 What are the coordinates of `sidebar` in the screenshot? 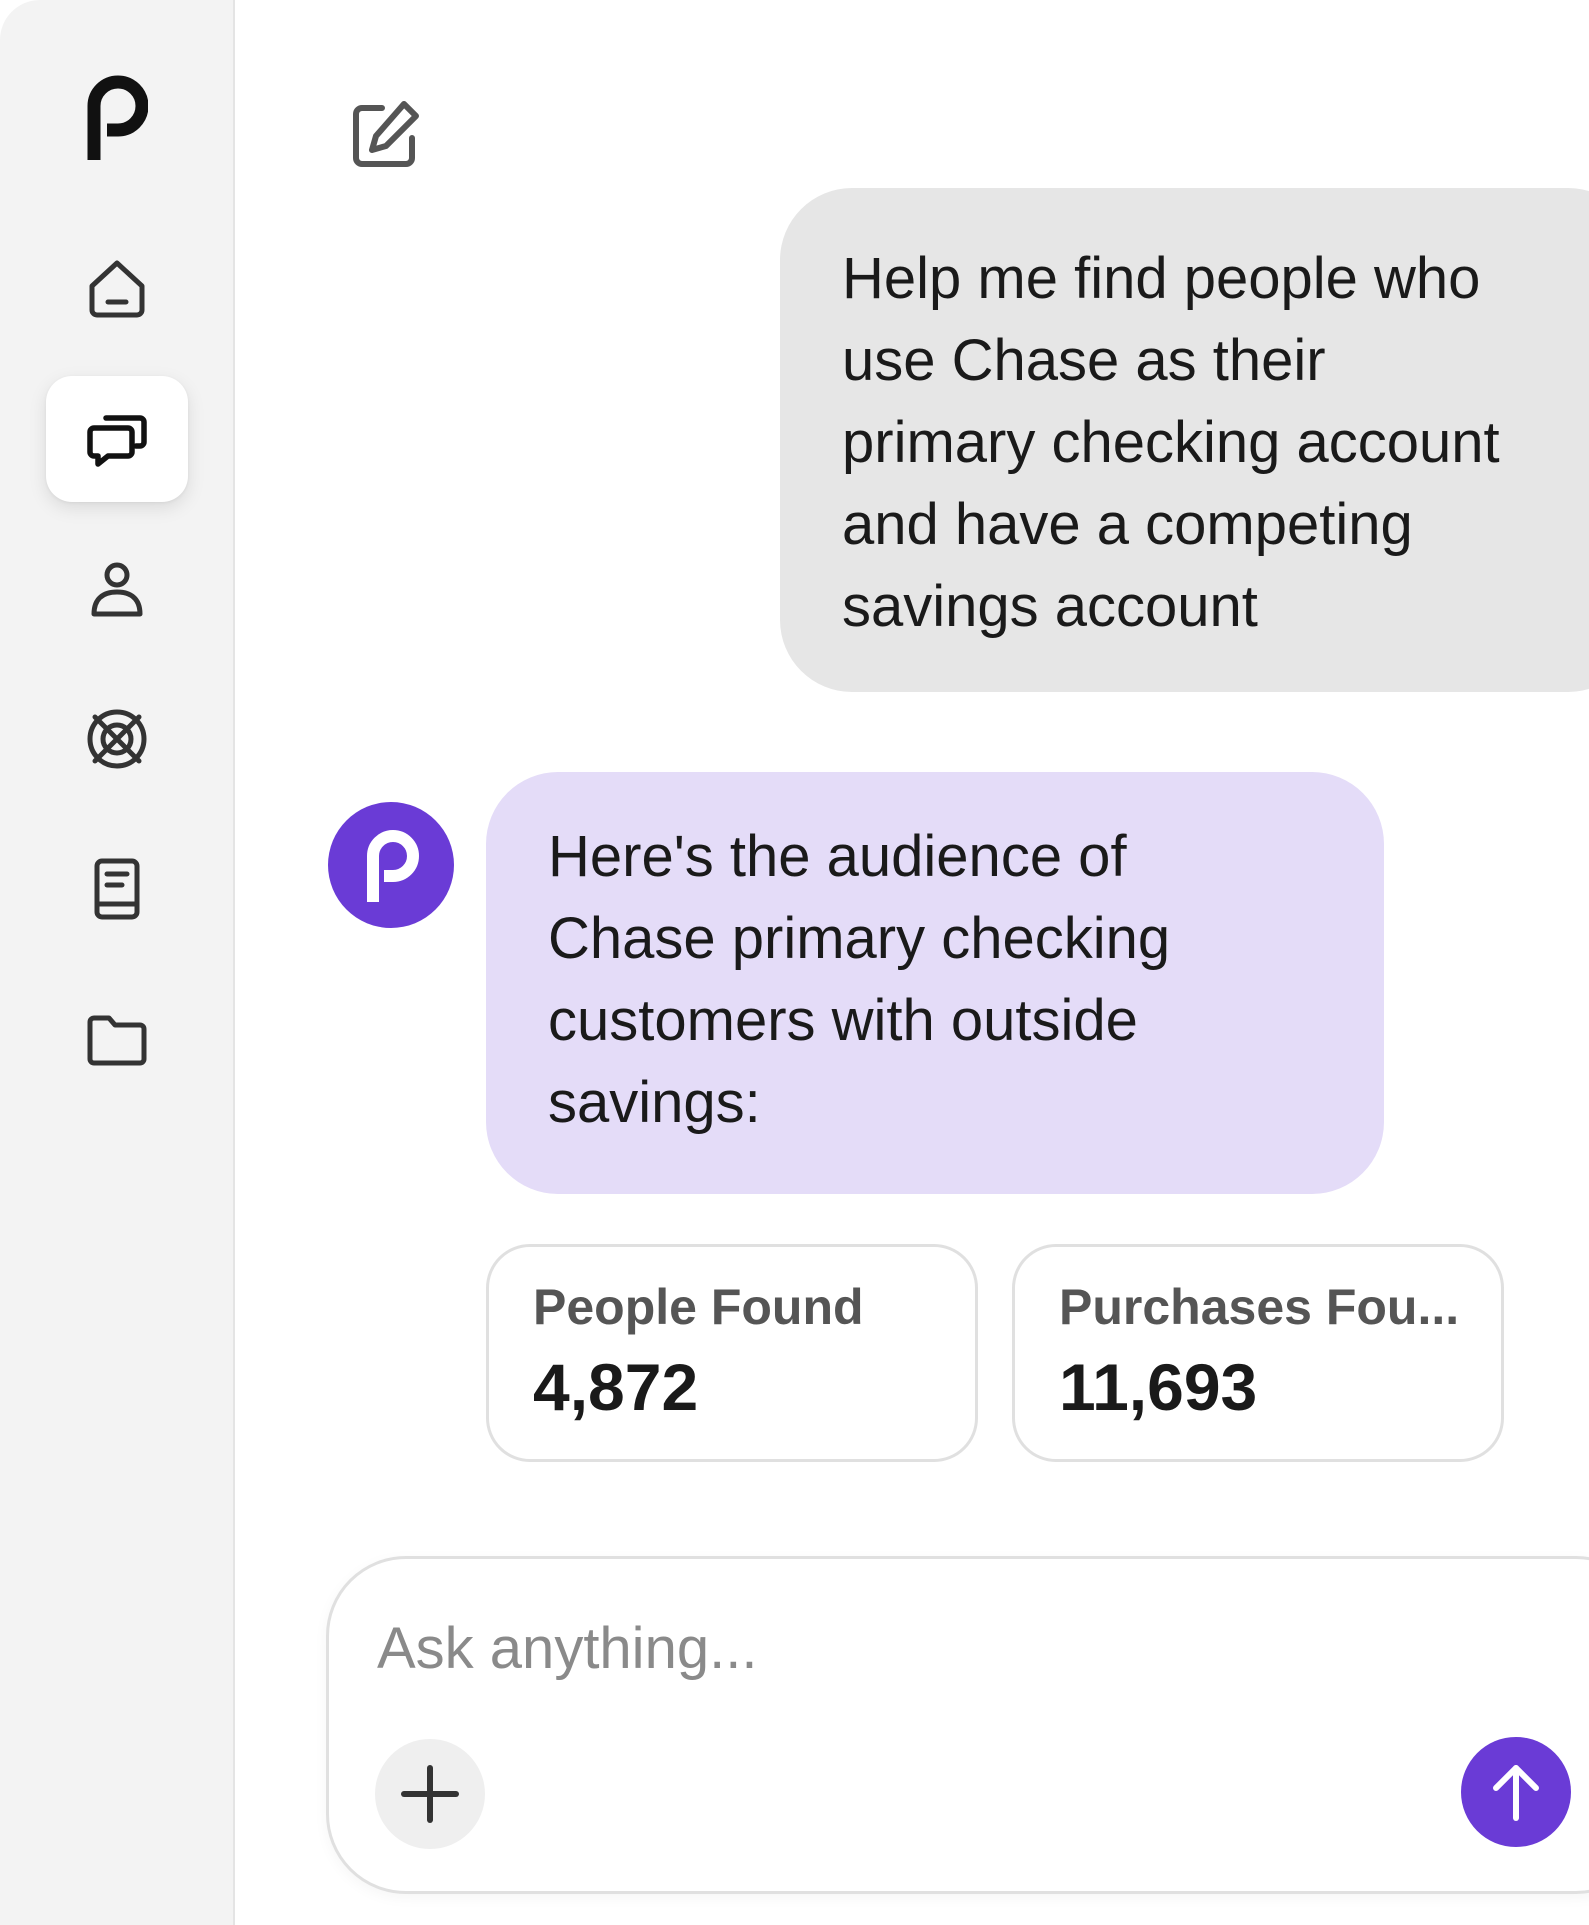 It's located at (117, 962).